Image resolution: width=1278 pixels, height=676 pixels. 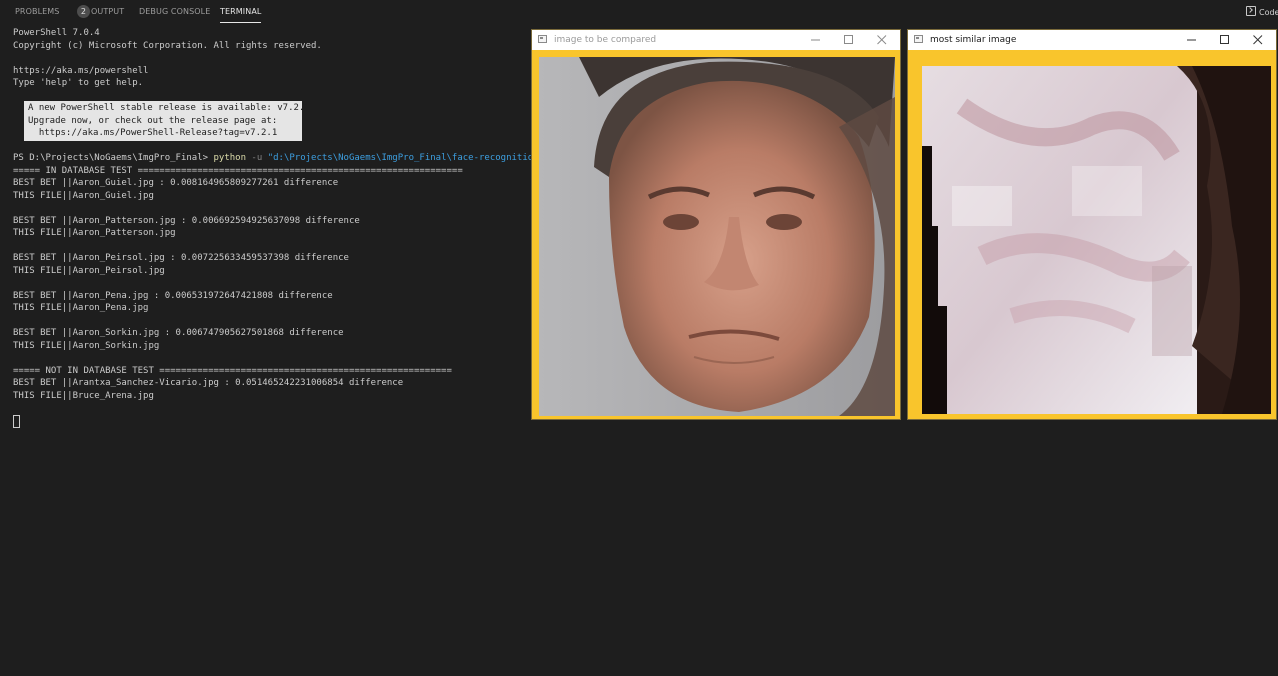 I want to click on tab-problems: PROBLEMS 2, so click(x=52, y=12).